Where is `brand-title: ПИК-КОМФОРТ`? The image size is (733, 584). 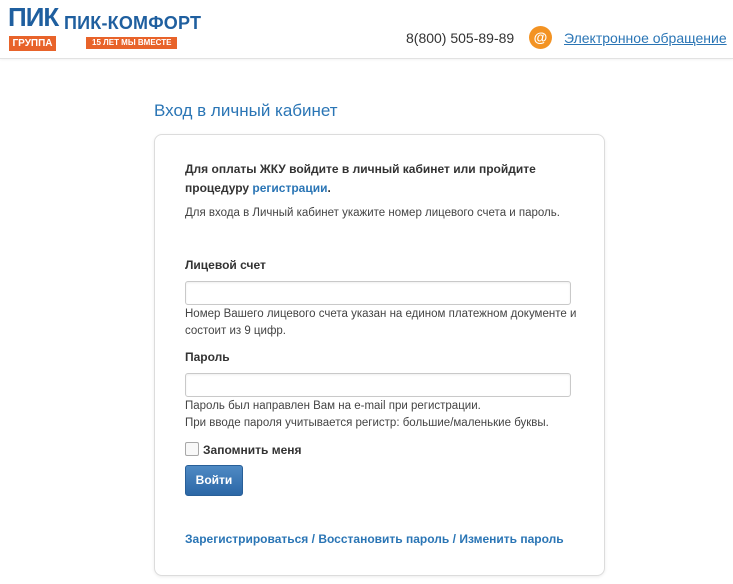 brand-title: ПИК-КОМФОРТ is located at coordinates (132, 23).